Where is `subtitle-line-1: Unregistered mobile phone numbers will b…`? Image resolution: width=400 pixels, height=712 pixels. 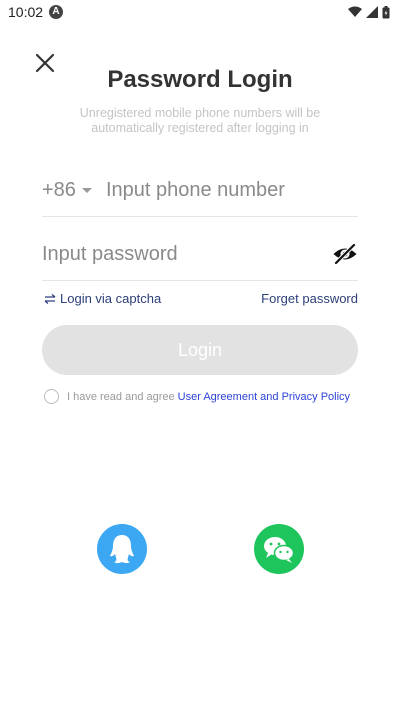 subtitle-line-1: Unregistered mobile phone numbers will b… is located at coordinates (200, 113).